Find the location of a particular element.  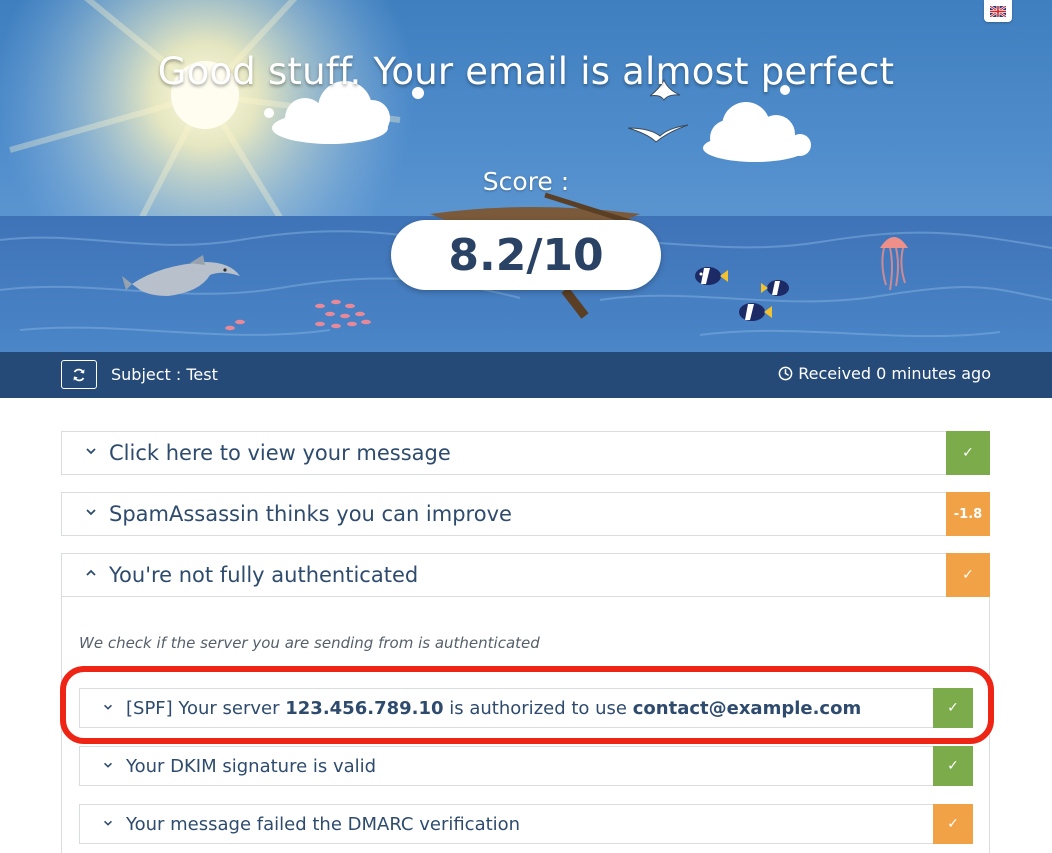

sender-email: contact@example.com is located at coordinates (747, 708).